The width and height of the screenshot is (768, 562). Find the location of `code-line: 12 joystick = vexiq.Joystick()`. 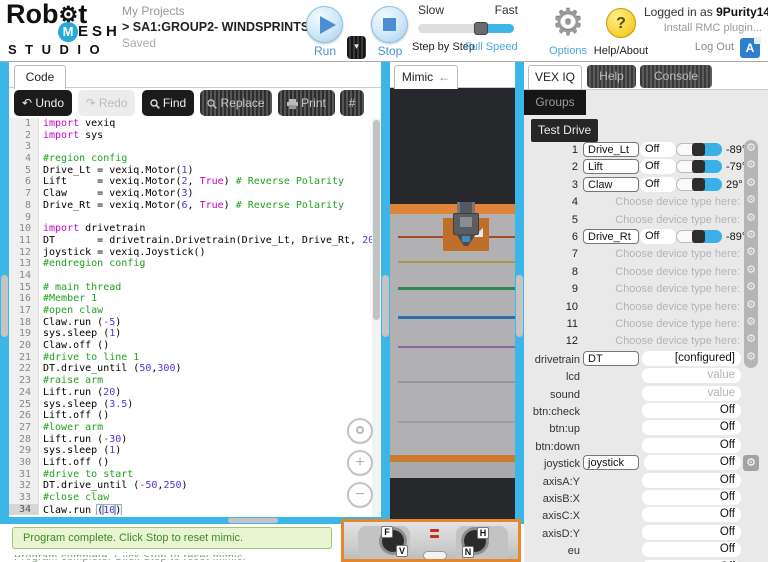

code-line: 12 joystick = vexiq.Joystick() is located at coordinates (195, 252).